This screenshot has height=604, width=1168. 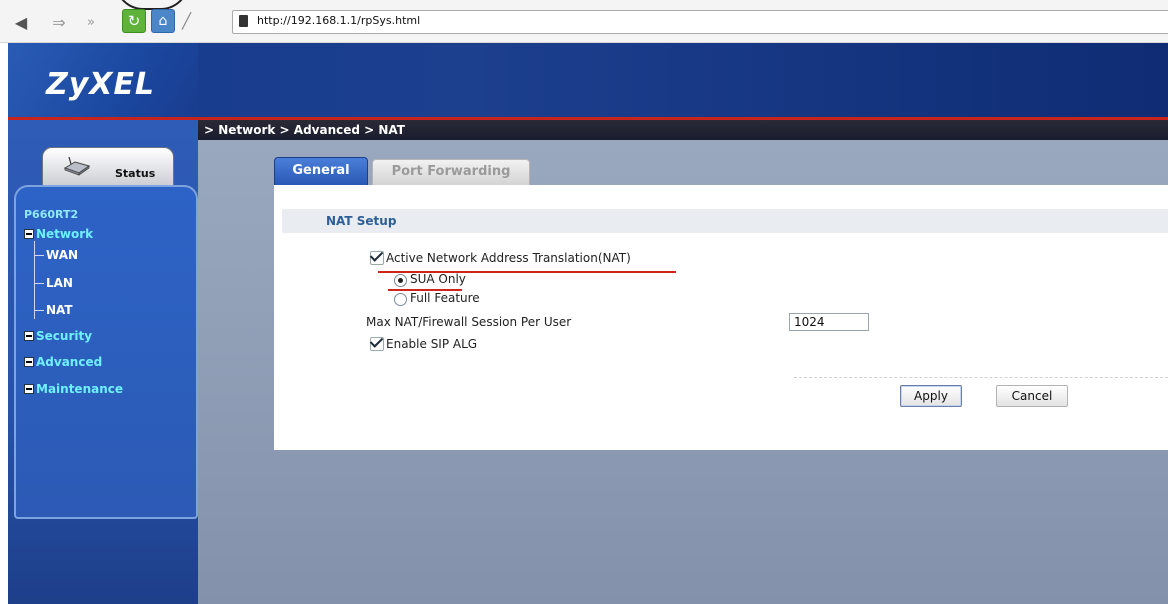 I want to click on sip-alg-label: Enable SIP ALG, so click(x=432, y=344).